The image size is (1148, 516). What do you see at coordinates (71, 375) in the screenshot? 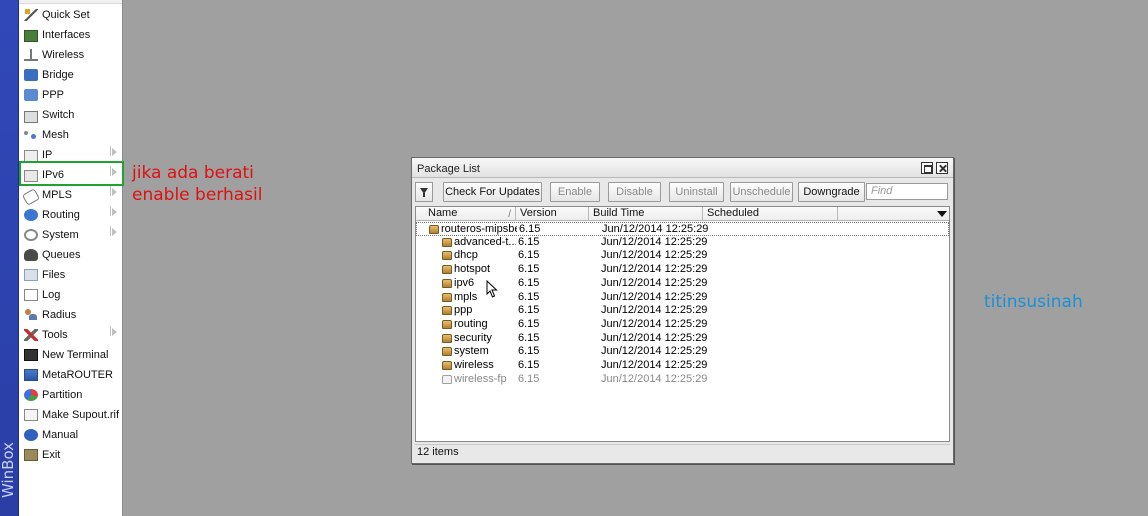
I see `menu-item-metarouter: MetaROUTER` at bounding box center [71, 375].